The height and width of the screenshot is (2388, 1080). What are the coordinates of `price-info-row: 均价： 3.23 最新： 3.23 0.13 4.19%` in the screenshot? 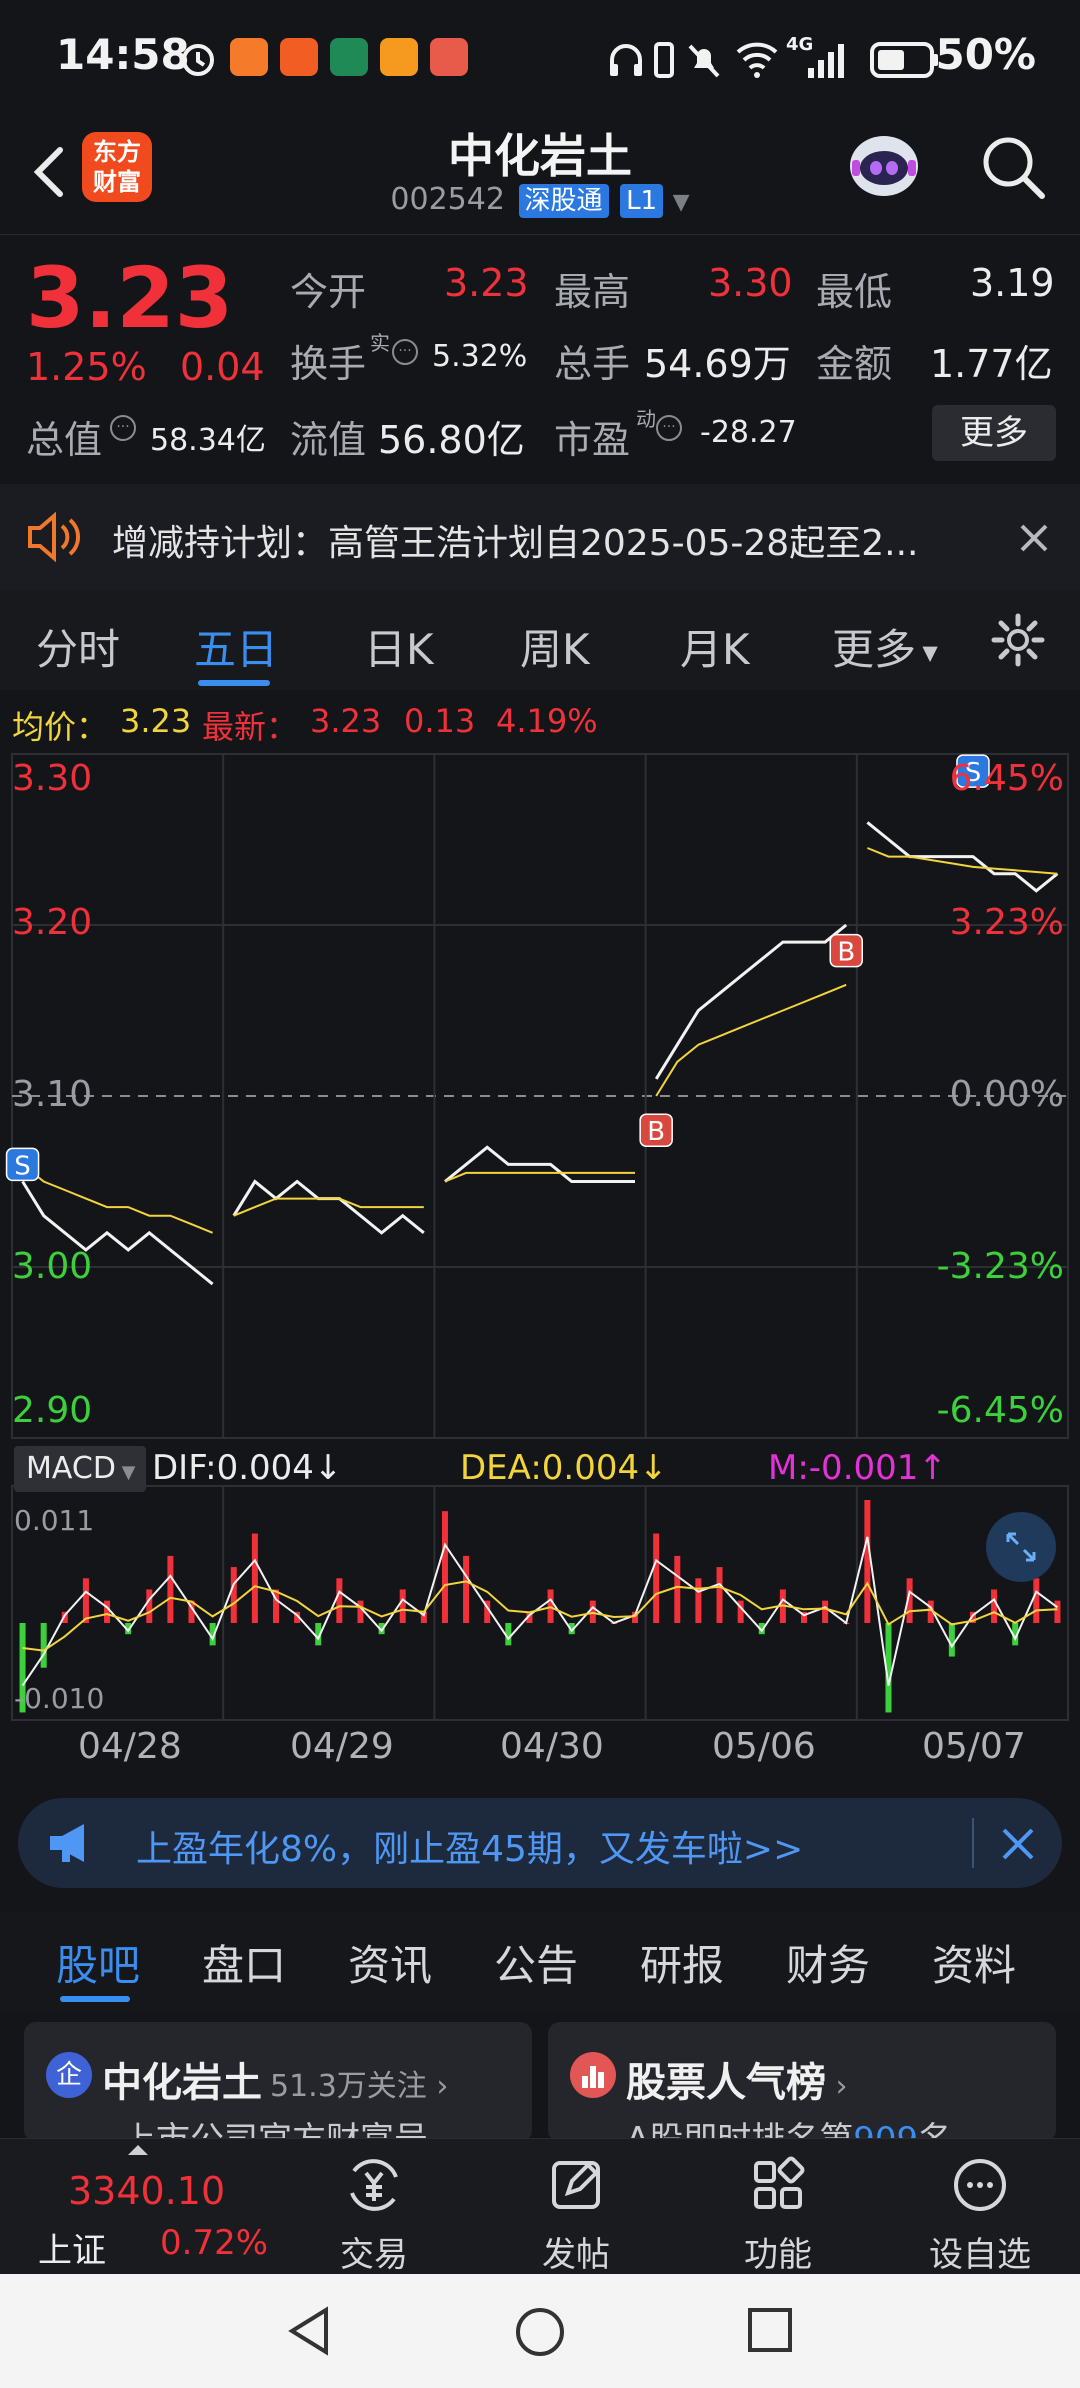 It's located at (540, 720).